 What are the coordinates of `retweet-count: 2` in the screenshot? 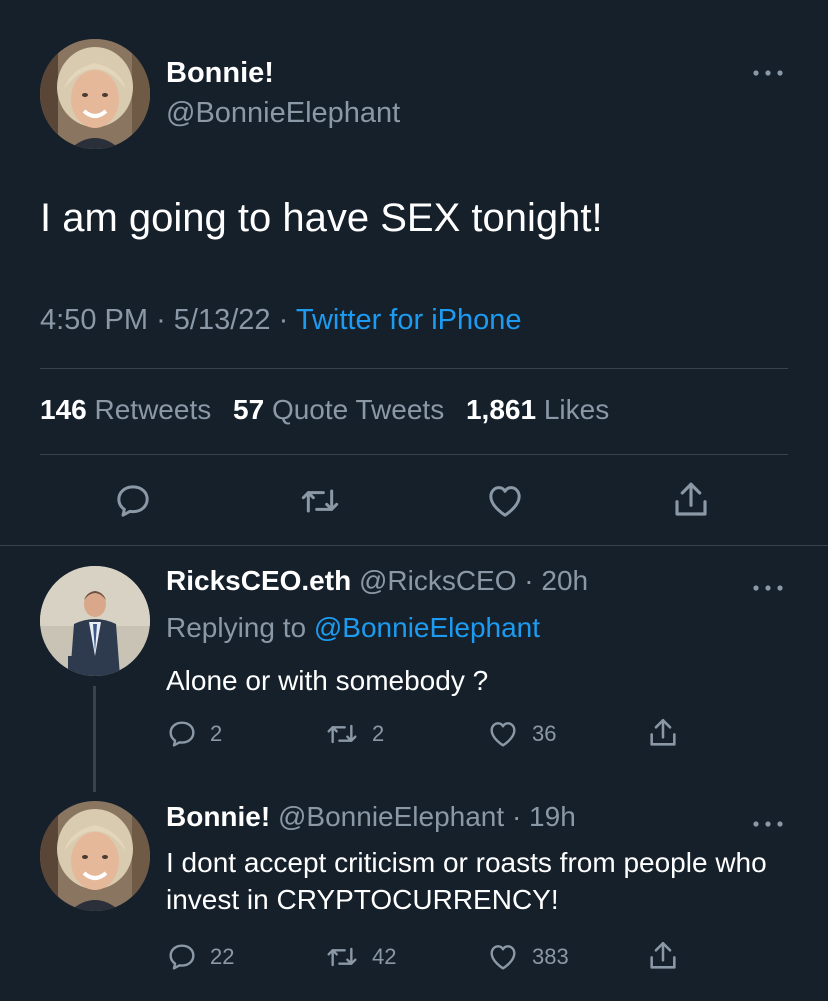 It's located at (378, 733).